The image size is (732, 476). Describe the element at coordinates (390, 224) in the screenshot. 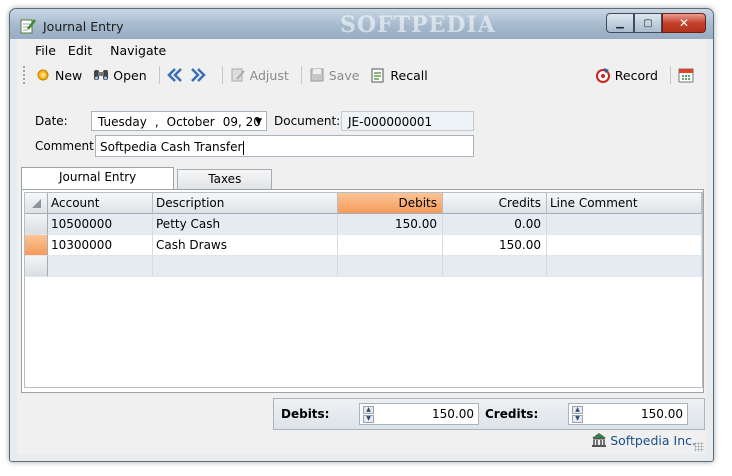

I see `debits-cell: 150.00` at that location.